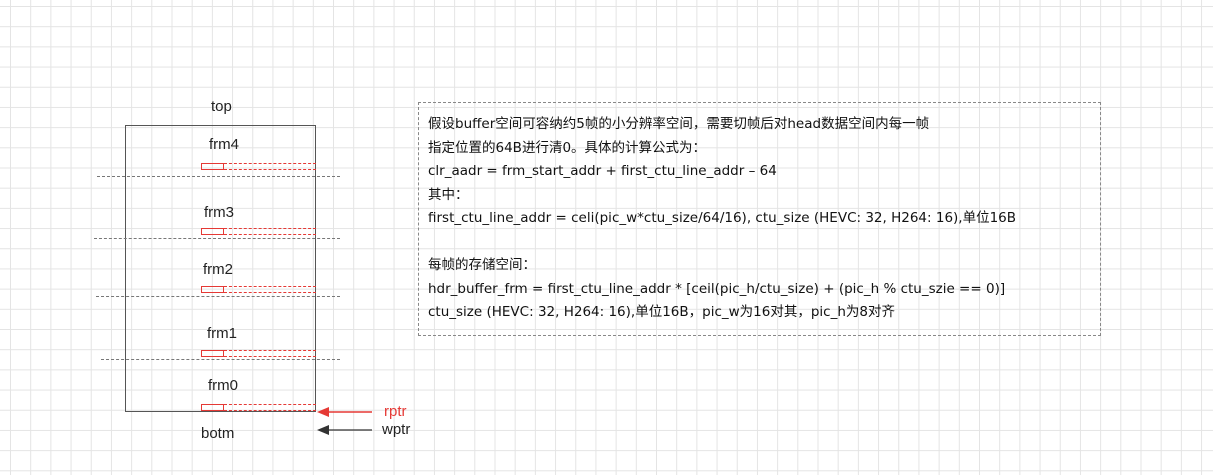 This screenshot has height=475, width=1213. I want to click on rptr-arrow-icon, so click(344, 412).